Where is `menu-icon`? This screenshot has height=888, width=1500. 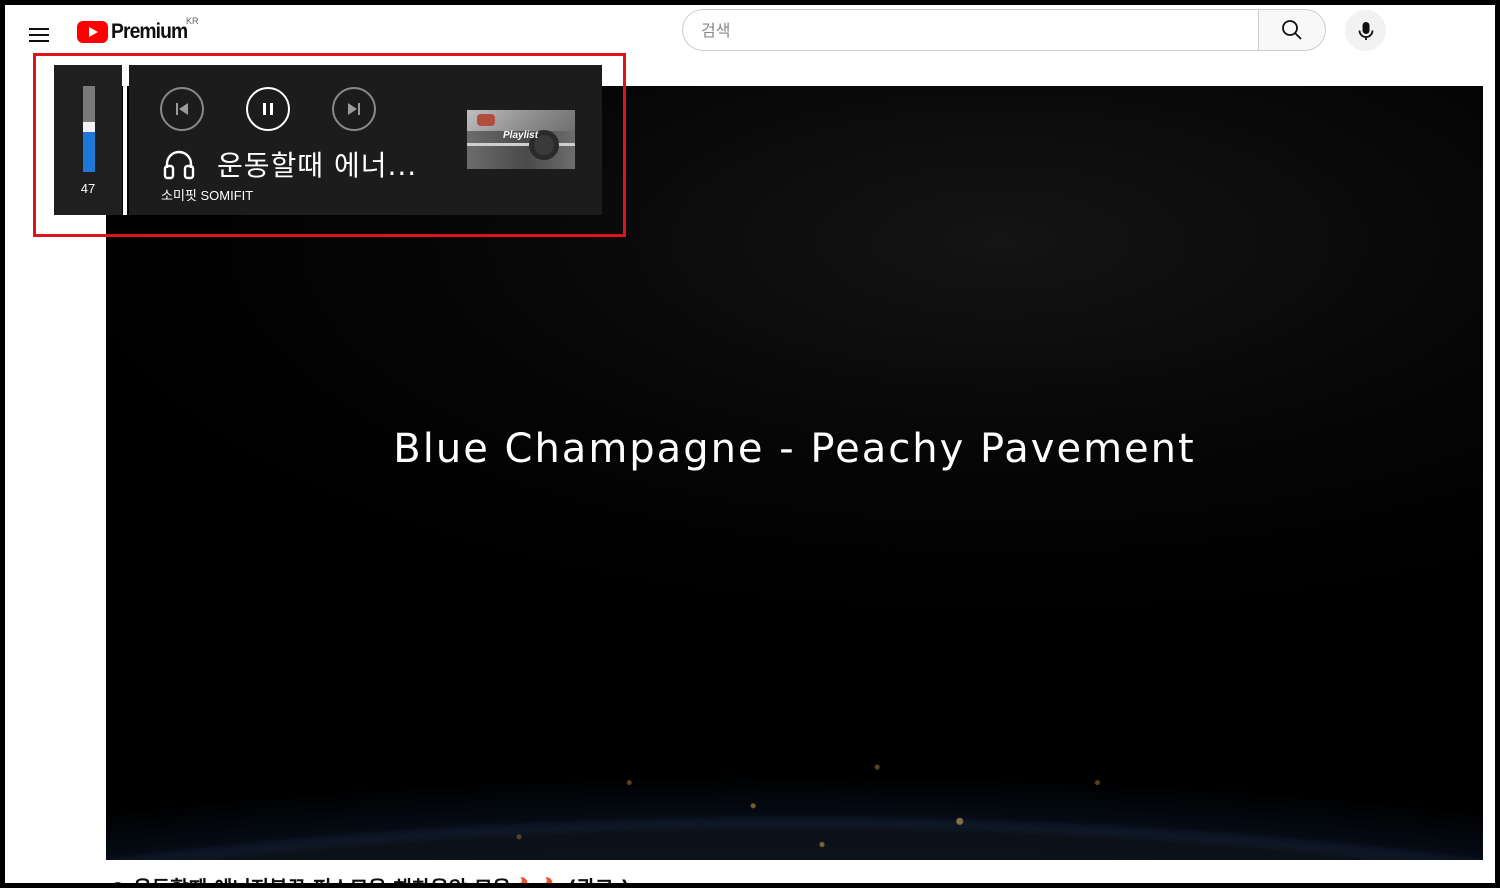
menu-icon is located at coordinates (40, 35).